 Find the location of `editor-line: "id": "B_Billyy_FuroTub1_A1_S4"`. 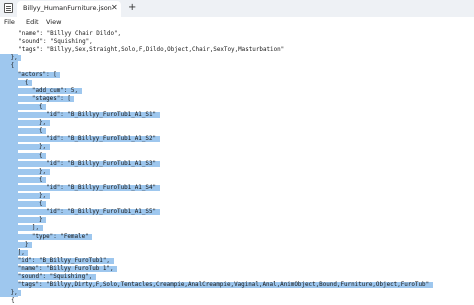

editor-line: "id": "B_Billyy_FuroTub1_A1_S4" is located at coordinates (80, 188).